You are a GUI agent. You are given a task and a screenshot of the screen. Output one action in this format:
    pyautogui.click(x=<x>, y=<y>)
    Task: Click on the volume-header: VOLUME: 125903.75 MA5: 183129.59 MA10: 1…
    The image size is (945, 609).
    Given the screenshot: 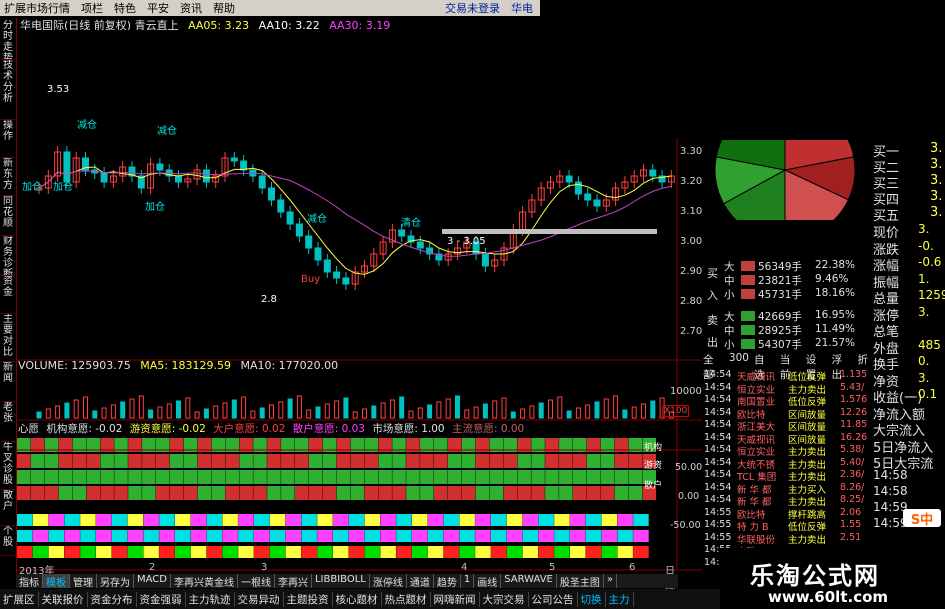 What is the action you would take?
    pyautogui.click(x=178, y=365)
    